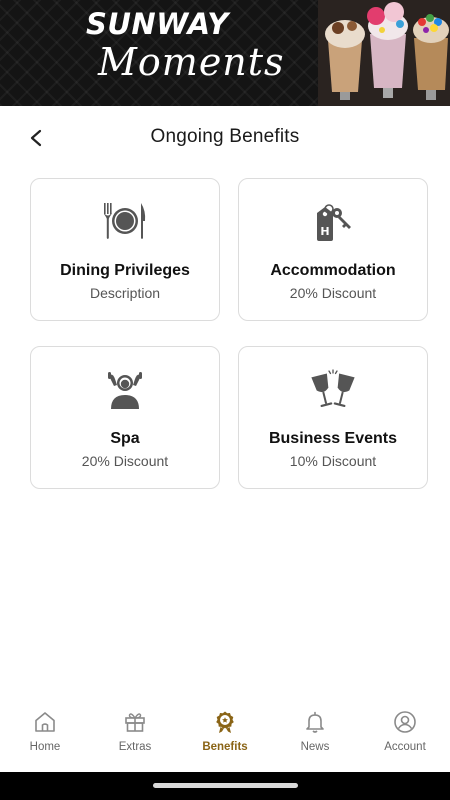 The image size is (450, 800). What do you see at coordinates (315, 722) in the screenshot?
I see `bell-icon` at bounding box center [315, 722].